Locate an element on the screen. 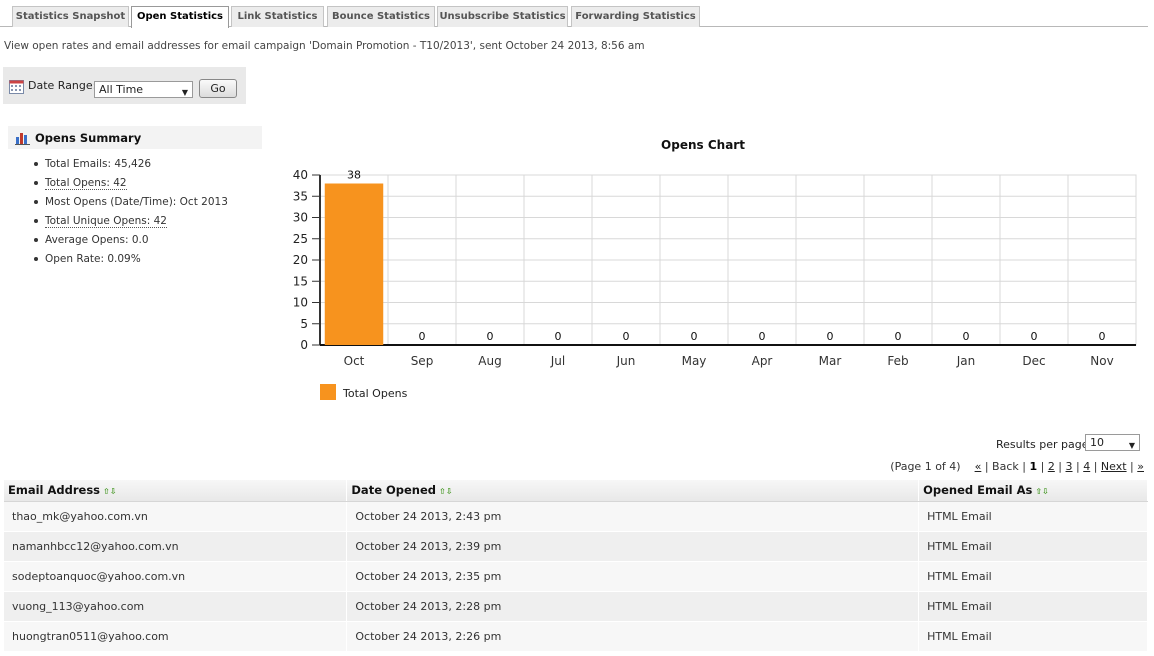 This screenshot has height=656, width=1154. results-per-page-value: 10 is located at coordinates (1097, 442).